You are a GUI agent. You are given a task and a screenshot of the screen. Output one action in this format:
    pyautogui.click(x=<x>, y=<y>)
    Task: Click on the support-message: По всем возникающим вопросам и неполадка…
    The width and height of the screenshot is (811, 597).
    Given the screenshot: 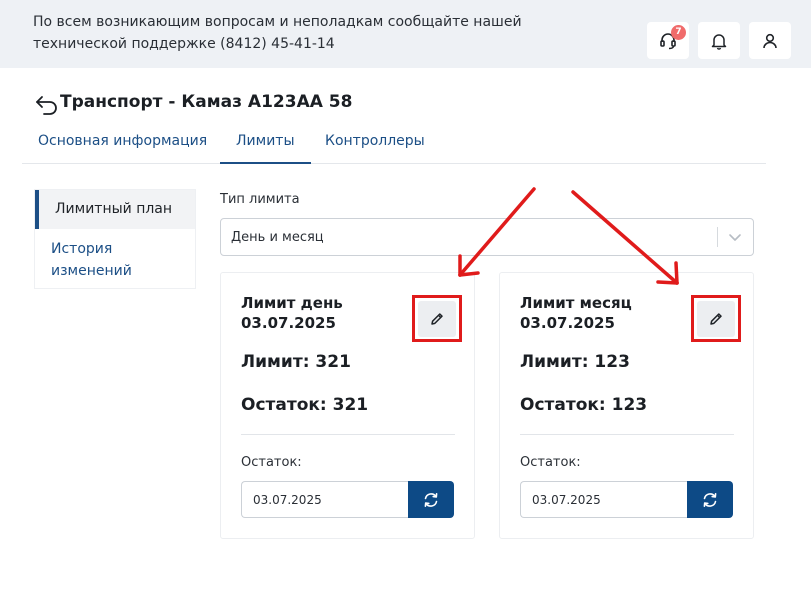 What is the action you would take?
    pyautogui.click(x=277, y=33)
    